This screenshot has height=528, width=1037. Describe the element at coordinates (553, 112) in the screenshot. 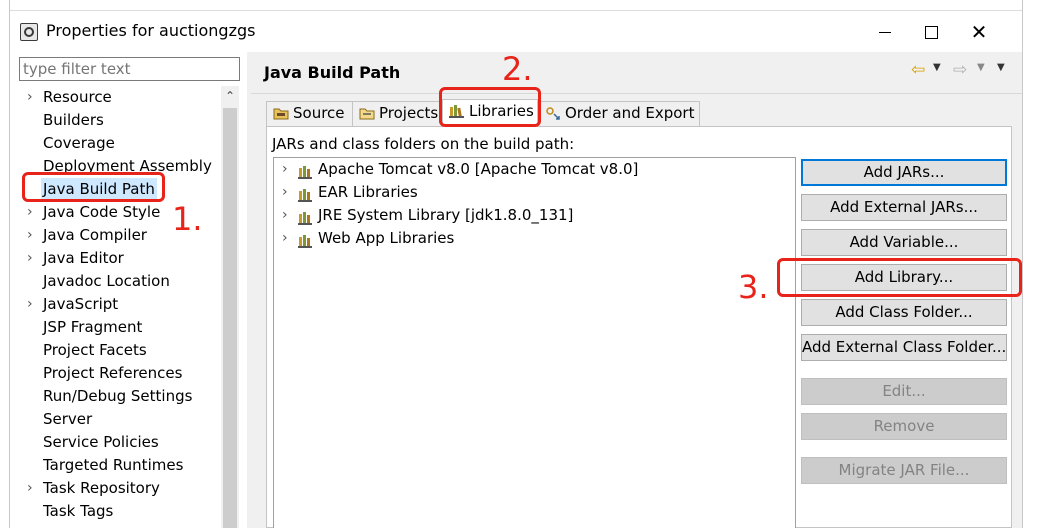

I see `order-export-icon` at that location.